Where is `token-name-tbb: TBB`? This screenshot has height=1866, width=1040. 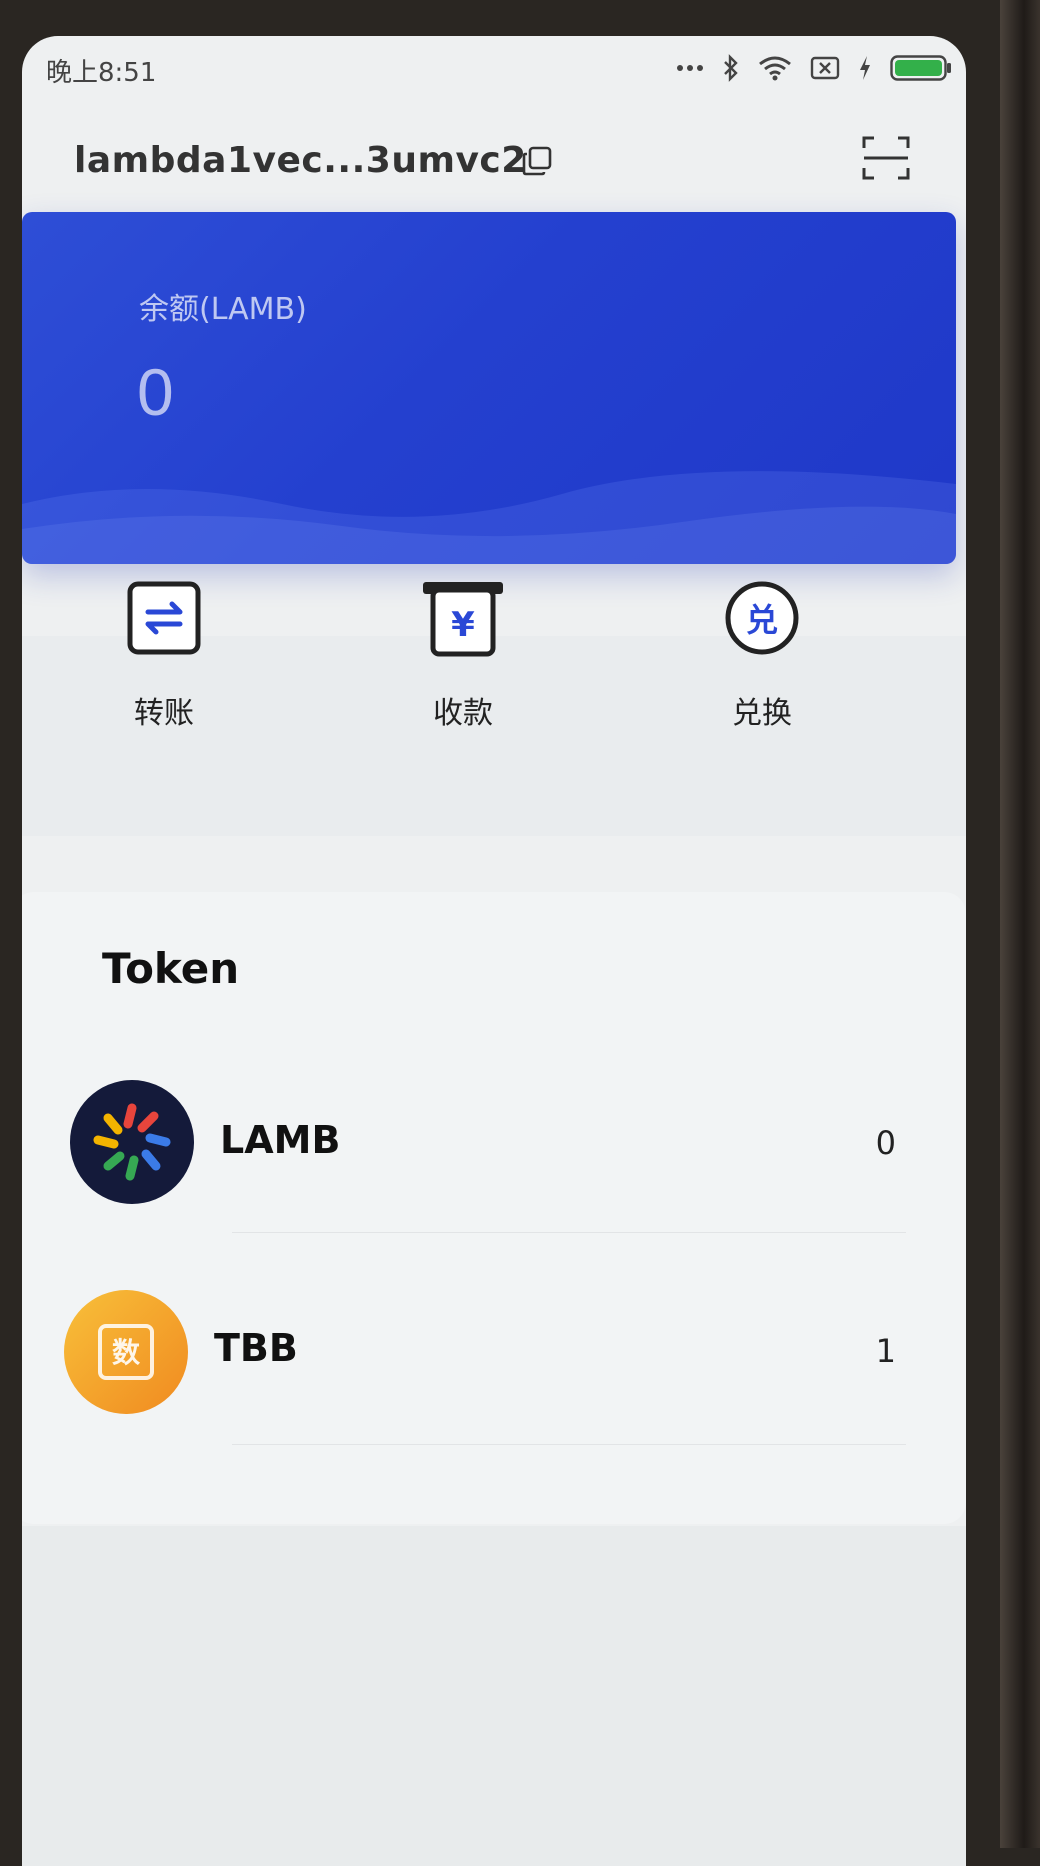
token-name-tbb: TBB is located at coordinates (256, 1348).